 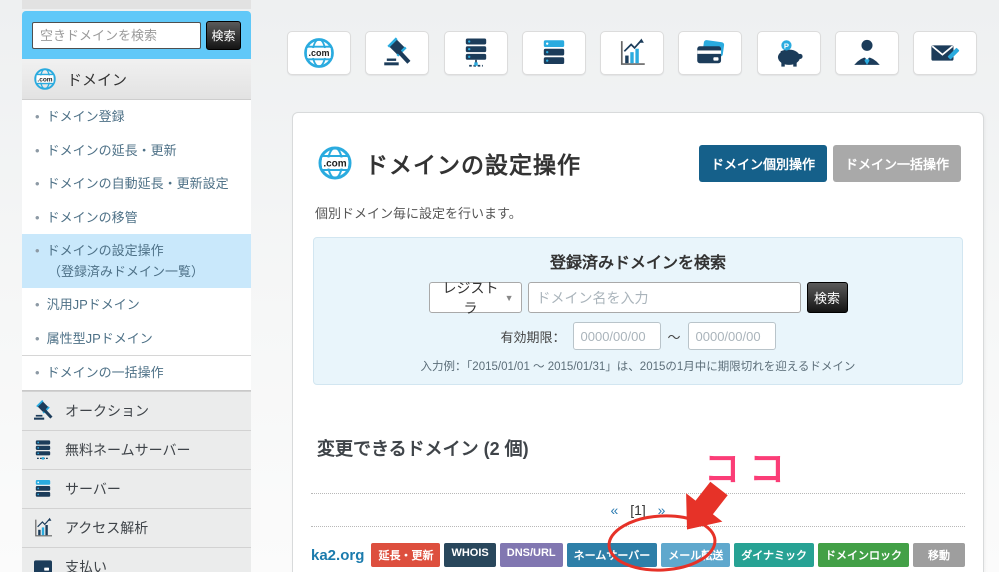 What do you see at coordinates (473, 165) in the screenshot?
I see `page-title: ドメインの設定操作` at bounding box center [473, 165].